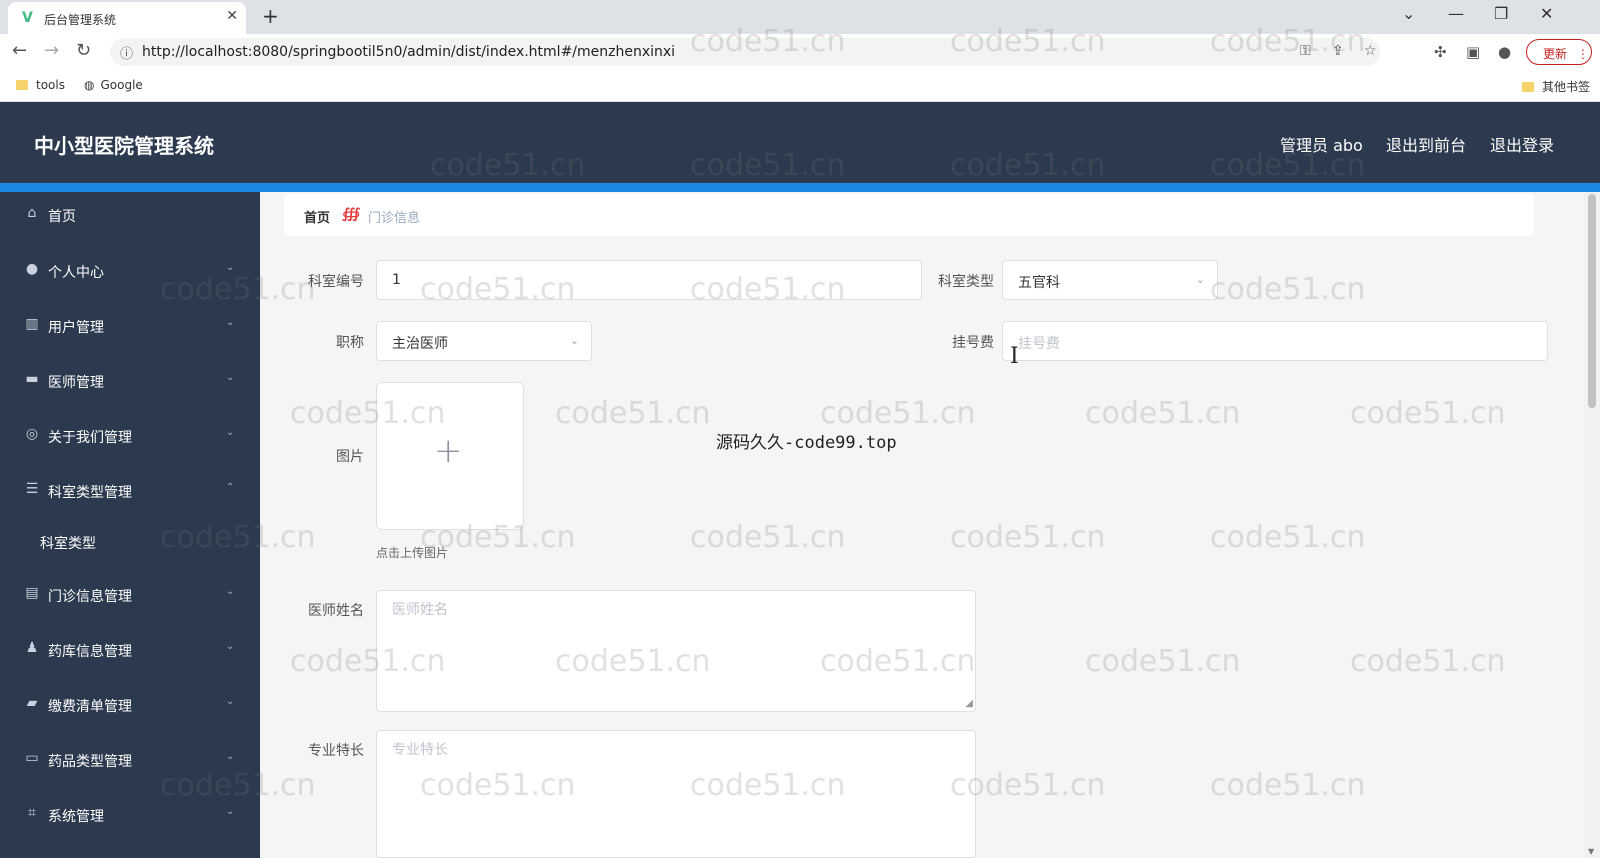 The height and width of the screenshot is (858, 1600). I want to click on fee-label: 挂号费, so click(973, 343).